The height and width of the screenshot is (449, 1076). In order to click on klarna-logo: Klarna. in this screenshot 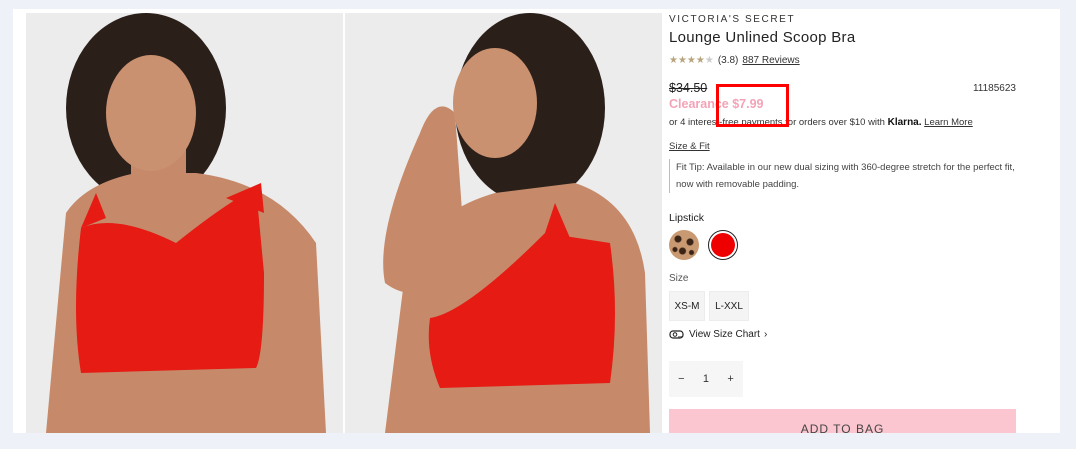, I will do `click(904, 122)`.